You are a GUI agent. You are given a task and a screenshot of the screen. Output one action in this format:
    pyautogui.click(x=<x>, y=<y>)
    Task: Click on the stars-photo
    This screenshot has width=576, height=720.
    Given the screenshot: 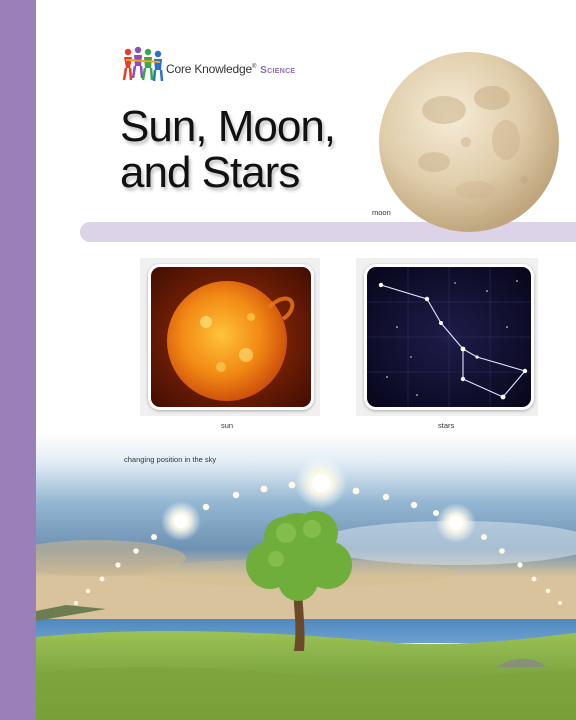 What is the action you would take?
    pyautogui.click(x=449, y=337)
    